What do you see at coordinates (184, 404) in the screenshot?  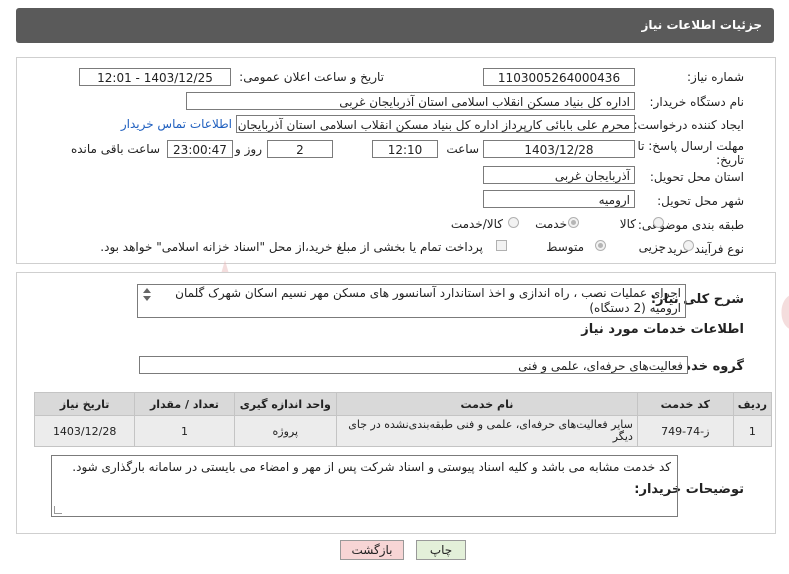 I see `col-header-quantity: تعداد / مقدار` at bounding box center [184, 404].